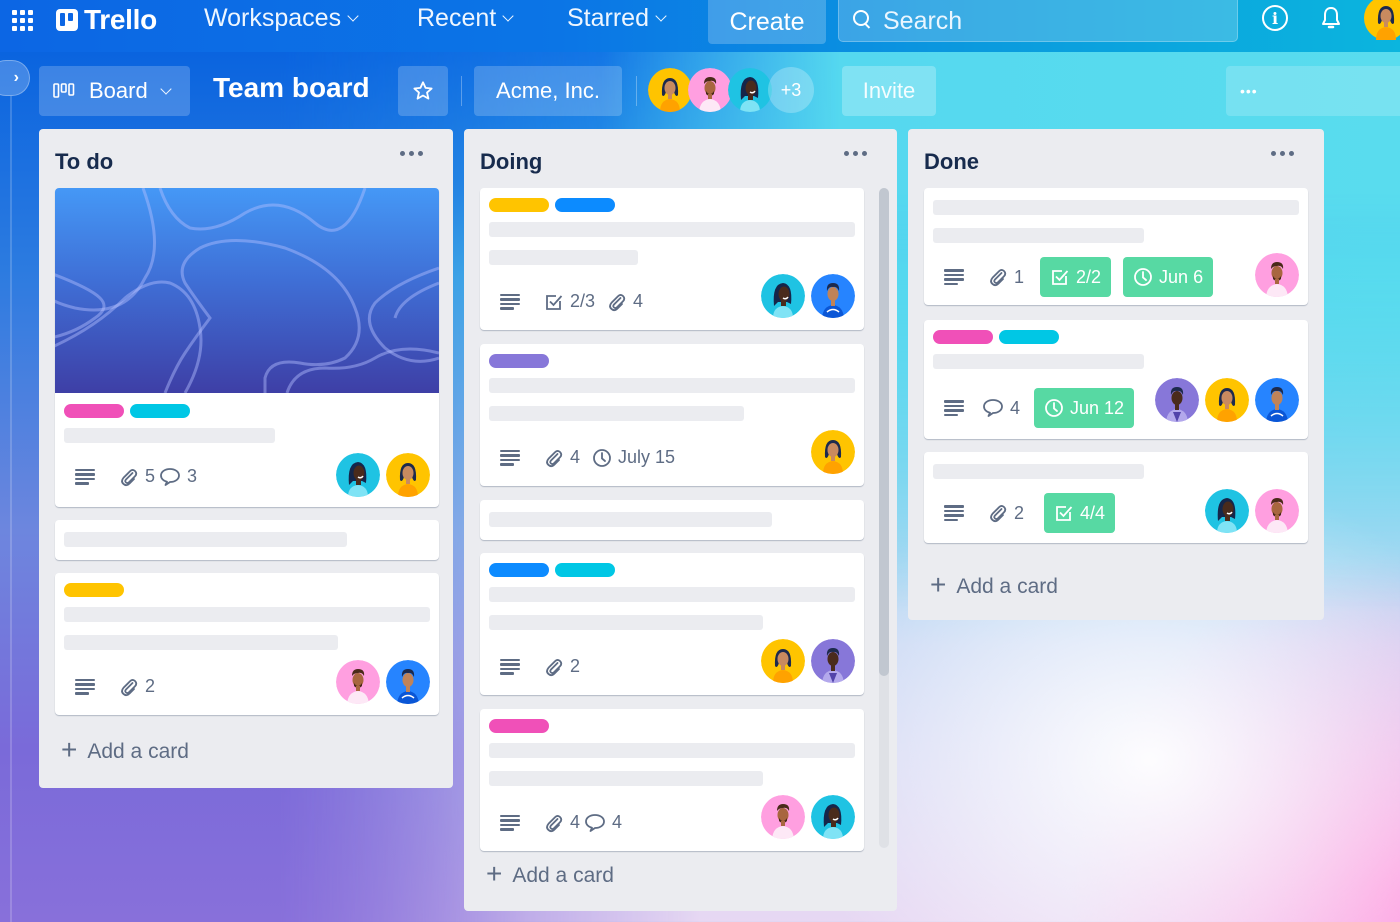 The image size is (1400, 922). What do you see at coordinates (1331, 18) in the screenshot?
I see `notifications-bell-icon` at bounding box center [1331, 18].